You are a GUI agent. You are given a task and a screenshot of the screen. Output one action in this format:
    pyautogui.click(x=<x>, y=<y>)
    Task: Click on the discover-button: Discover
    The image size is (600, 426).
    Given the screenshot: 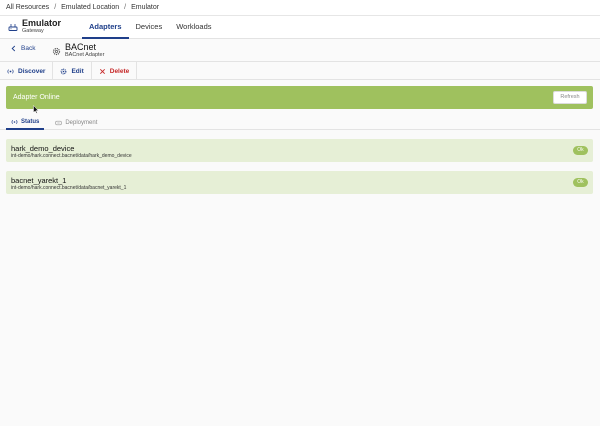 What is the action you would take?
    pyautogui.click(x=27, y=71)
    